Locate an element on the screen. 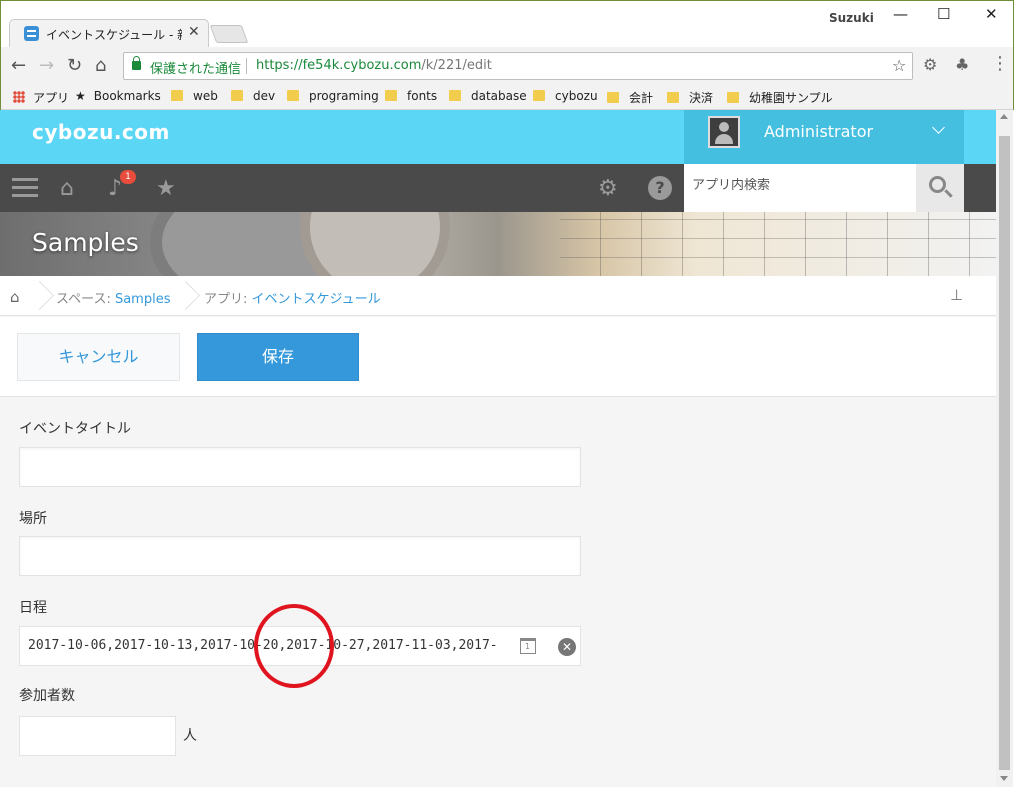 The image size is (1014, 787). bookmark-fonts: fonts is located at coordinates (411, 96).